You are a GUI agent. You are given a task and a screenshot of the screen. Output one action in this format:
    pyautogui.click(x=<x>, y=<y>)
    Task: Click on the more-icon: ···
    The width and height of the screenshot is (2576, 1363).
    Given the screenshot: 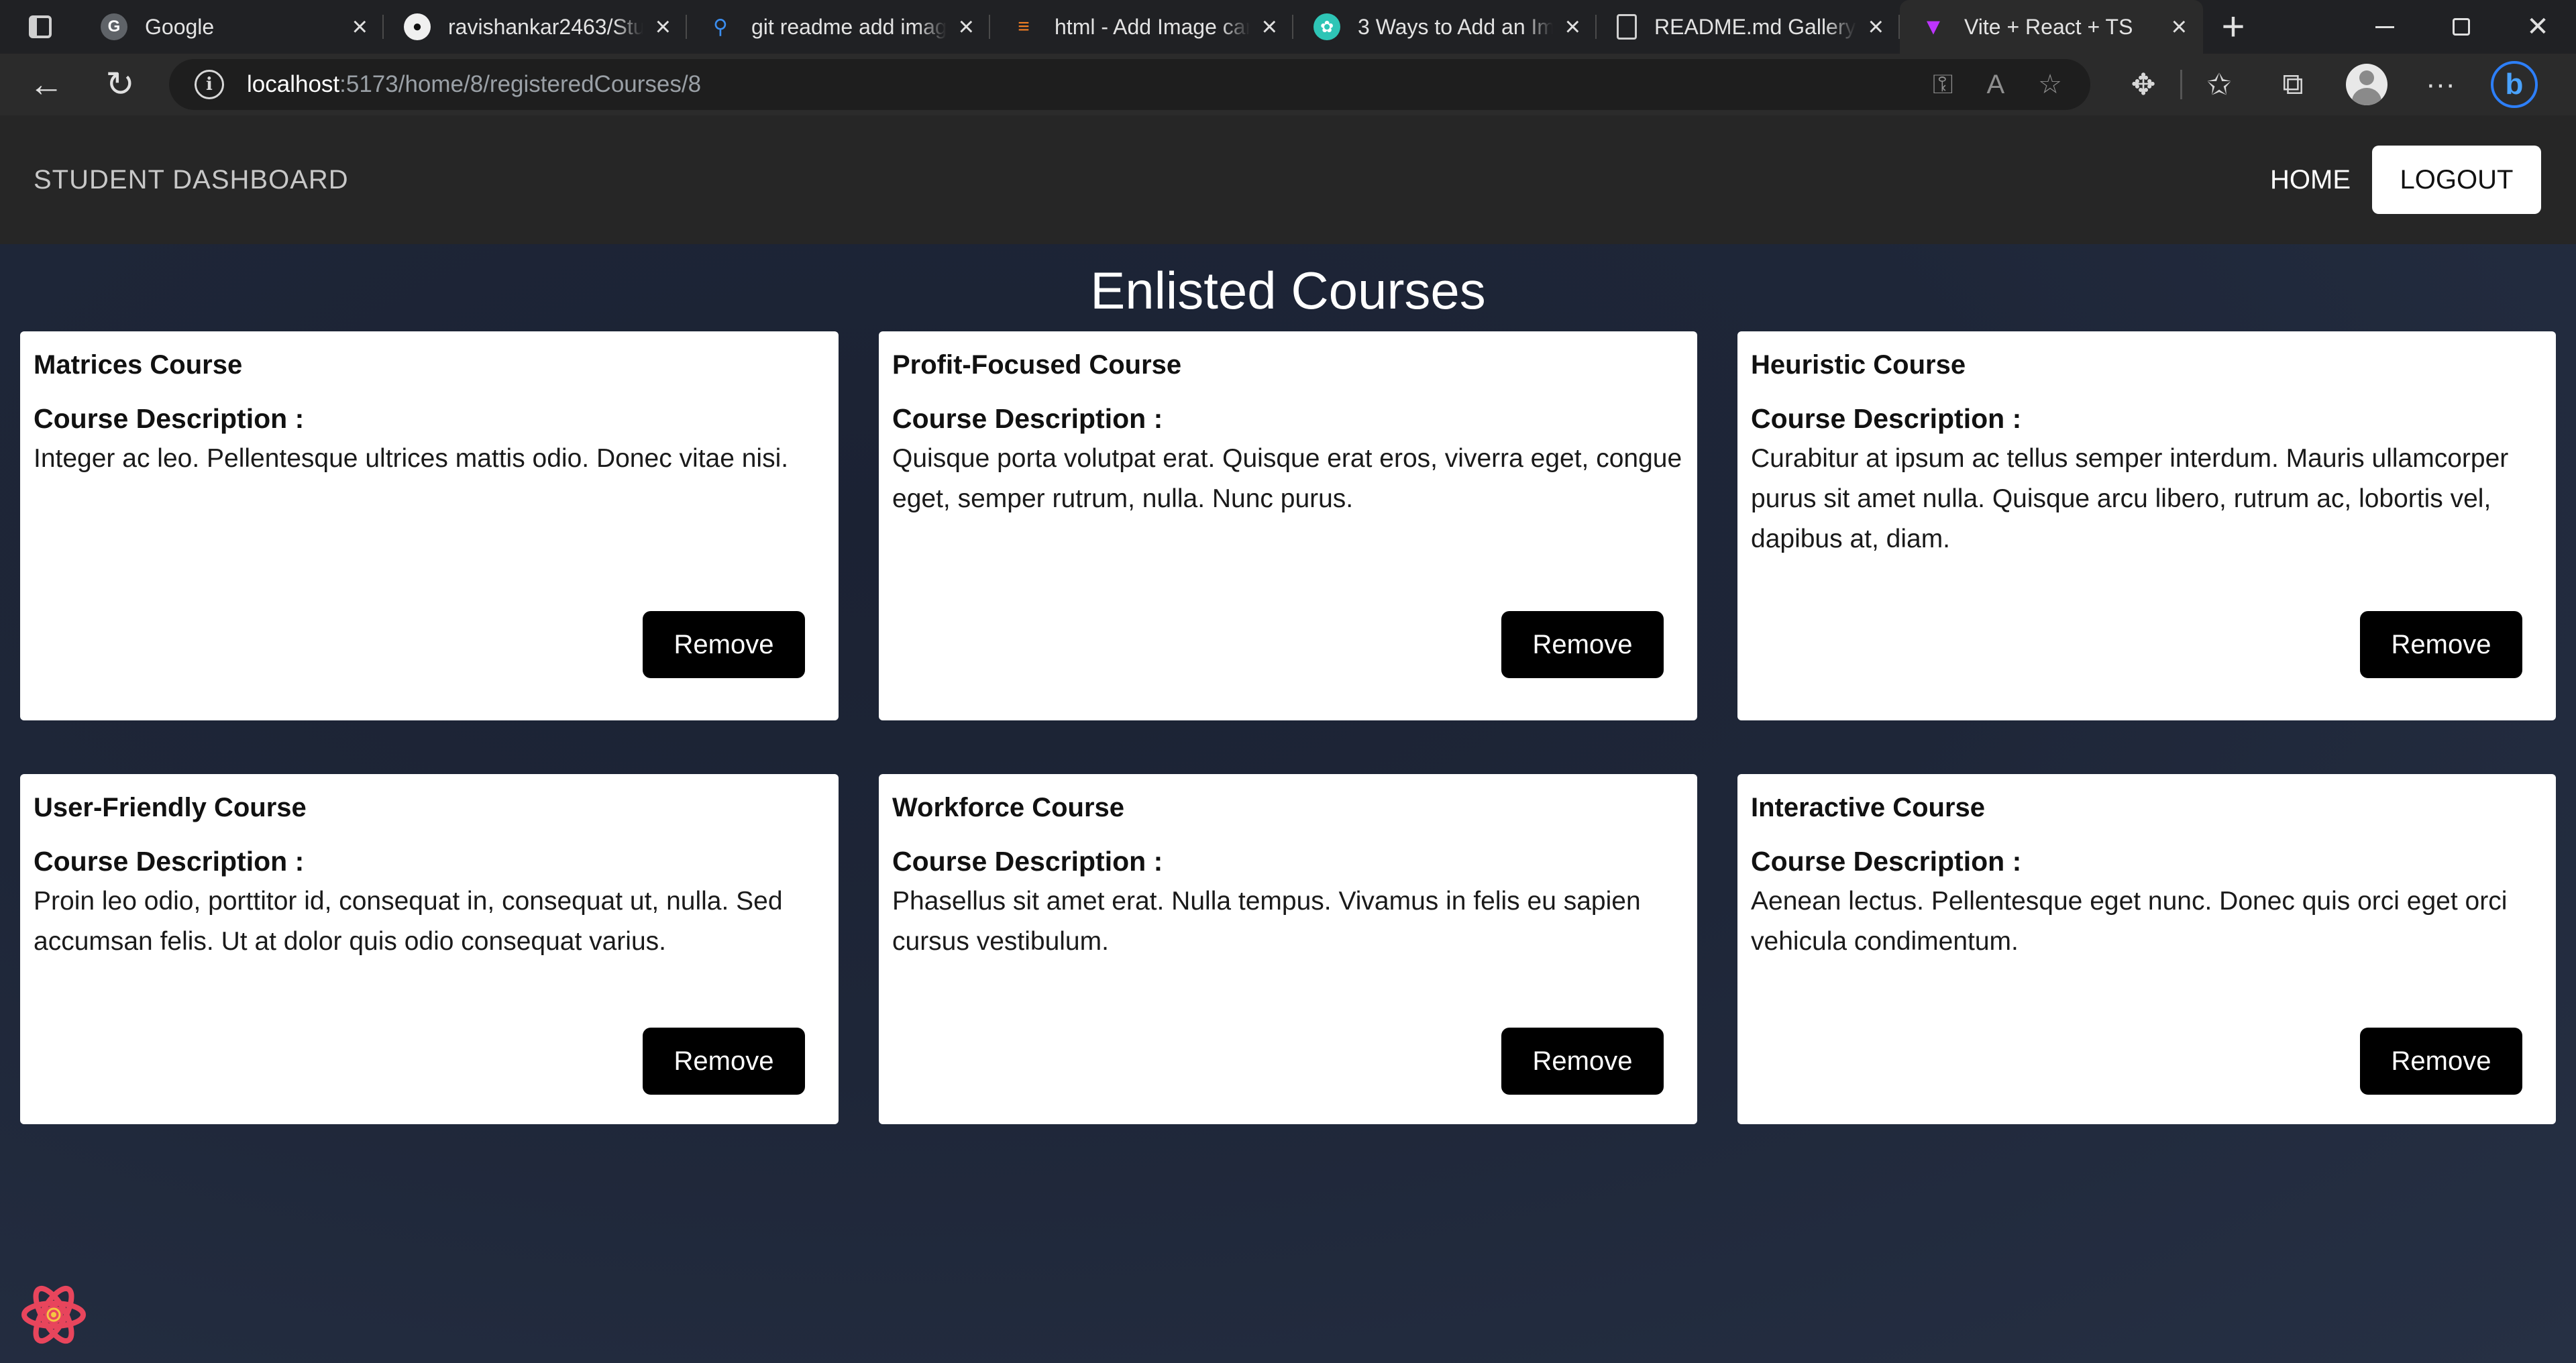 What is the action you would take?
    pyautogui.click(x=2440, y=85)
    